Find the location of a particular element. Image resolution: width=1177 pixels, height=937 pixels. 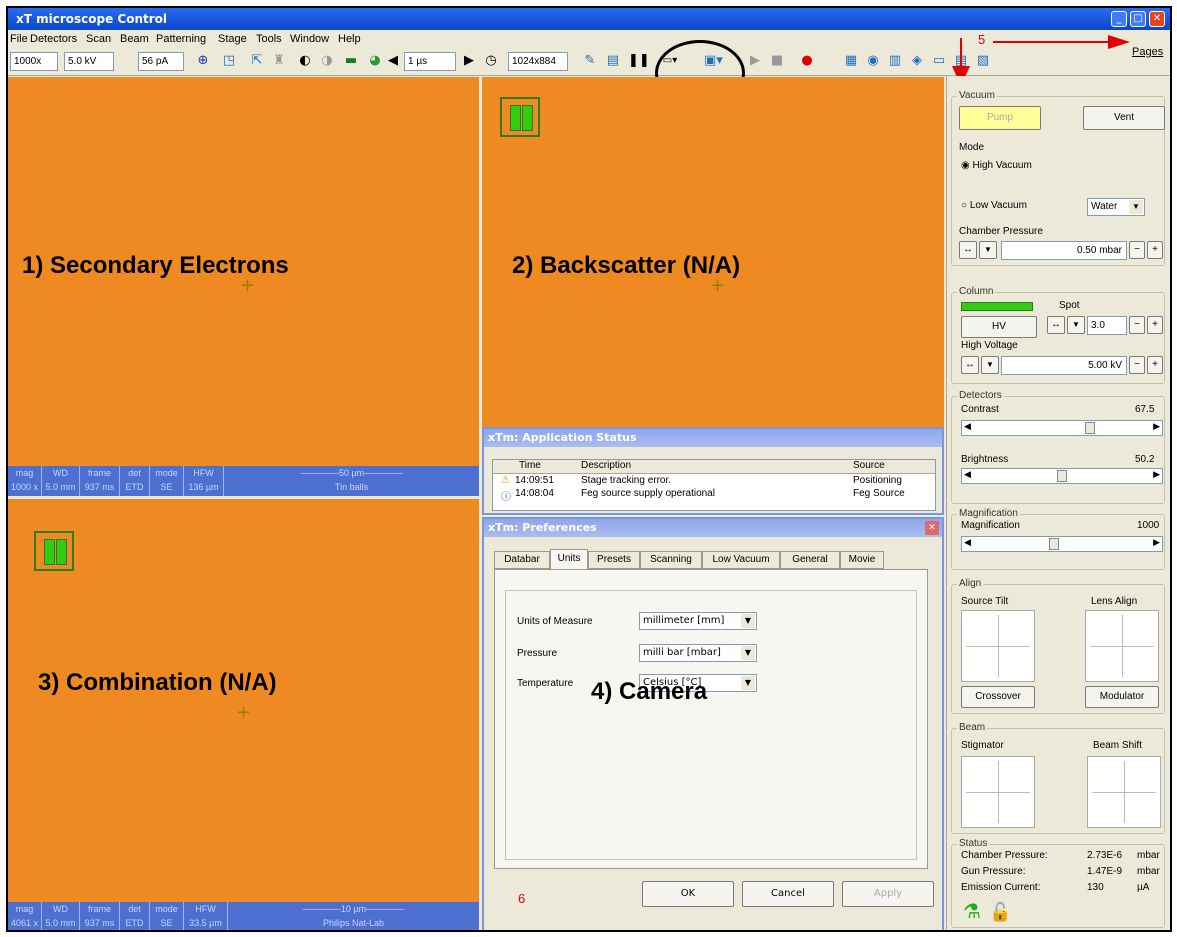

high-voltage-field: 5.00 kV is located at coordinates (1064, 365).